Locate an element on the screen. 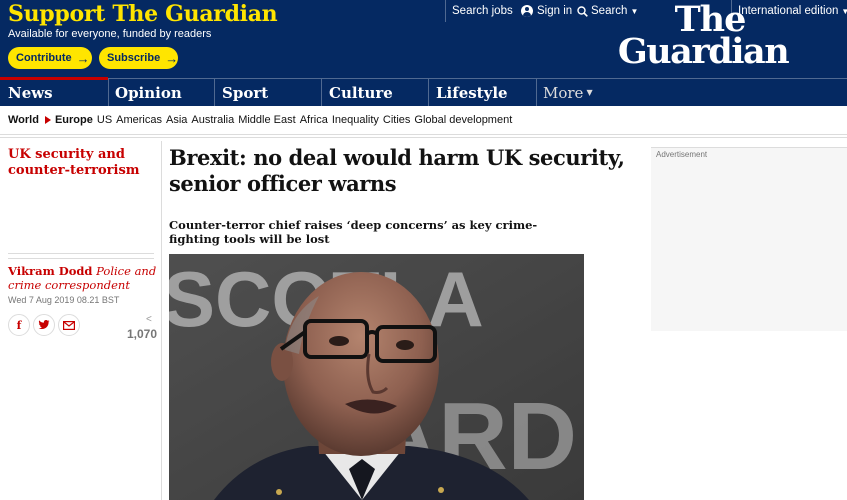 The height and width of the screenshot is (500, 847). facebook-icon: f is located at coordinates (19, 325).